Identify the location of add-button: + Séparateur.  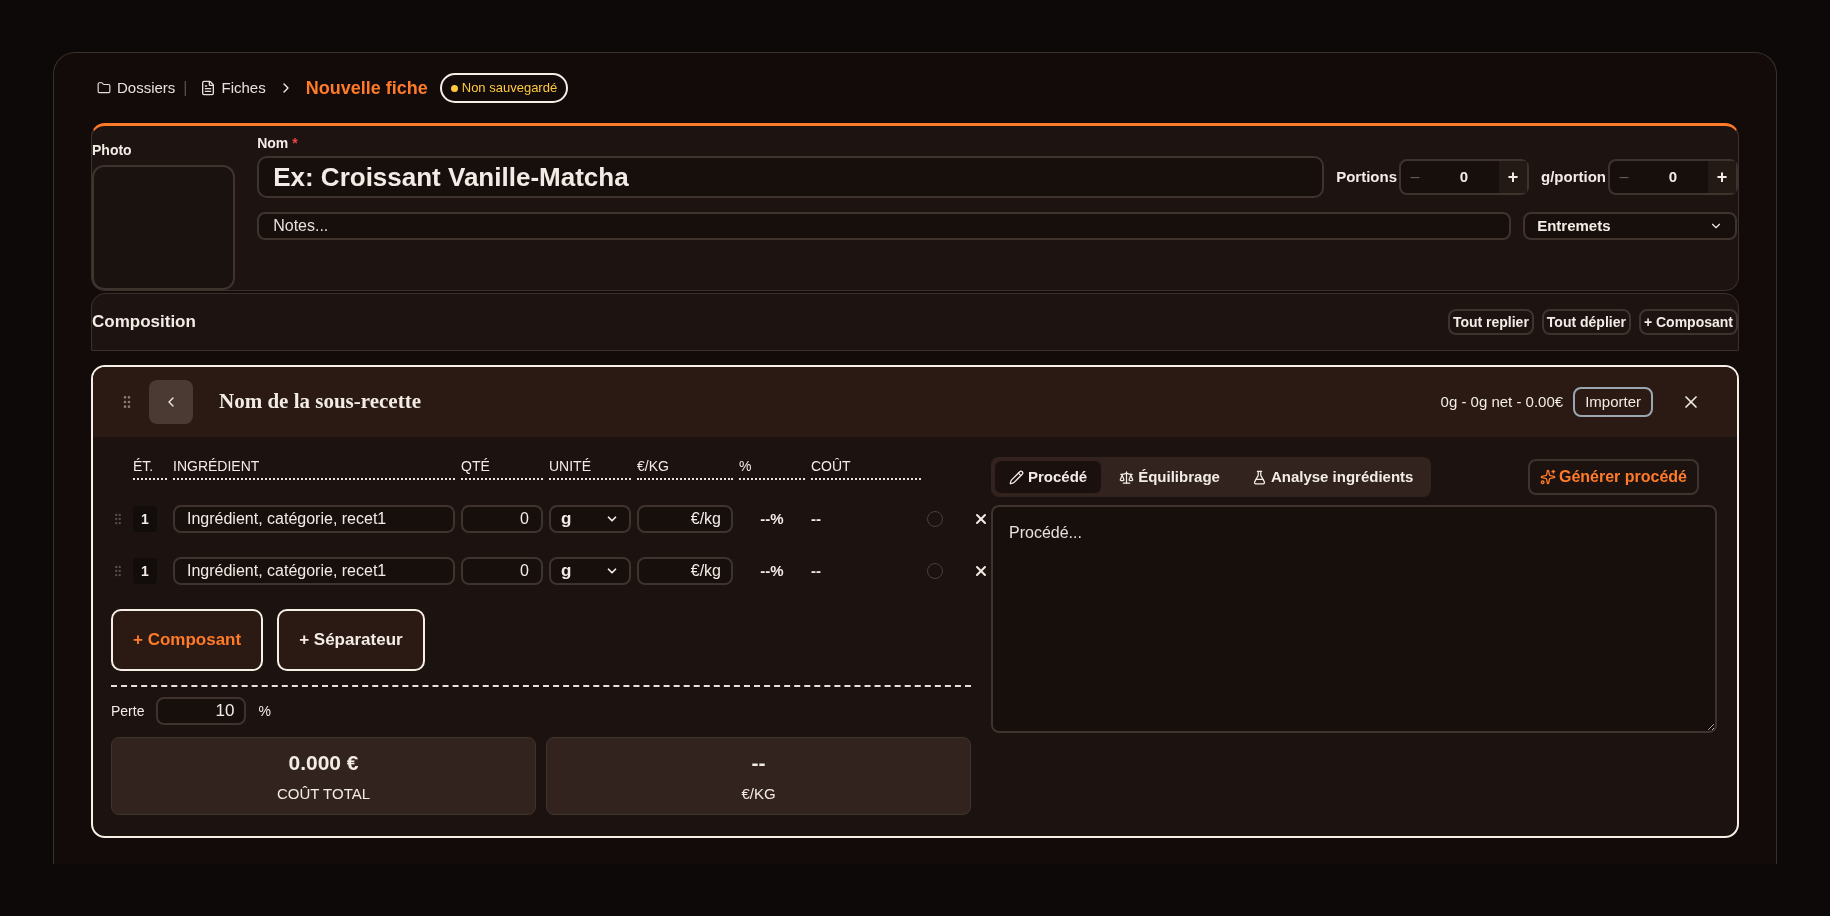
(351, 640).